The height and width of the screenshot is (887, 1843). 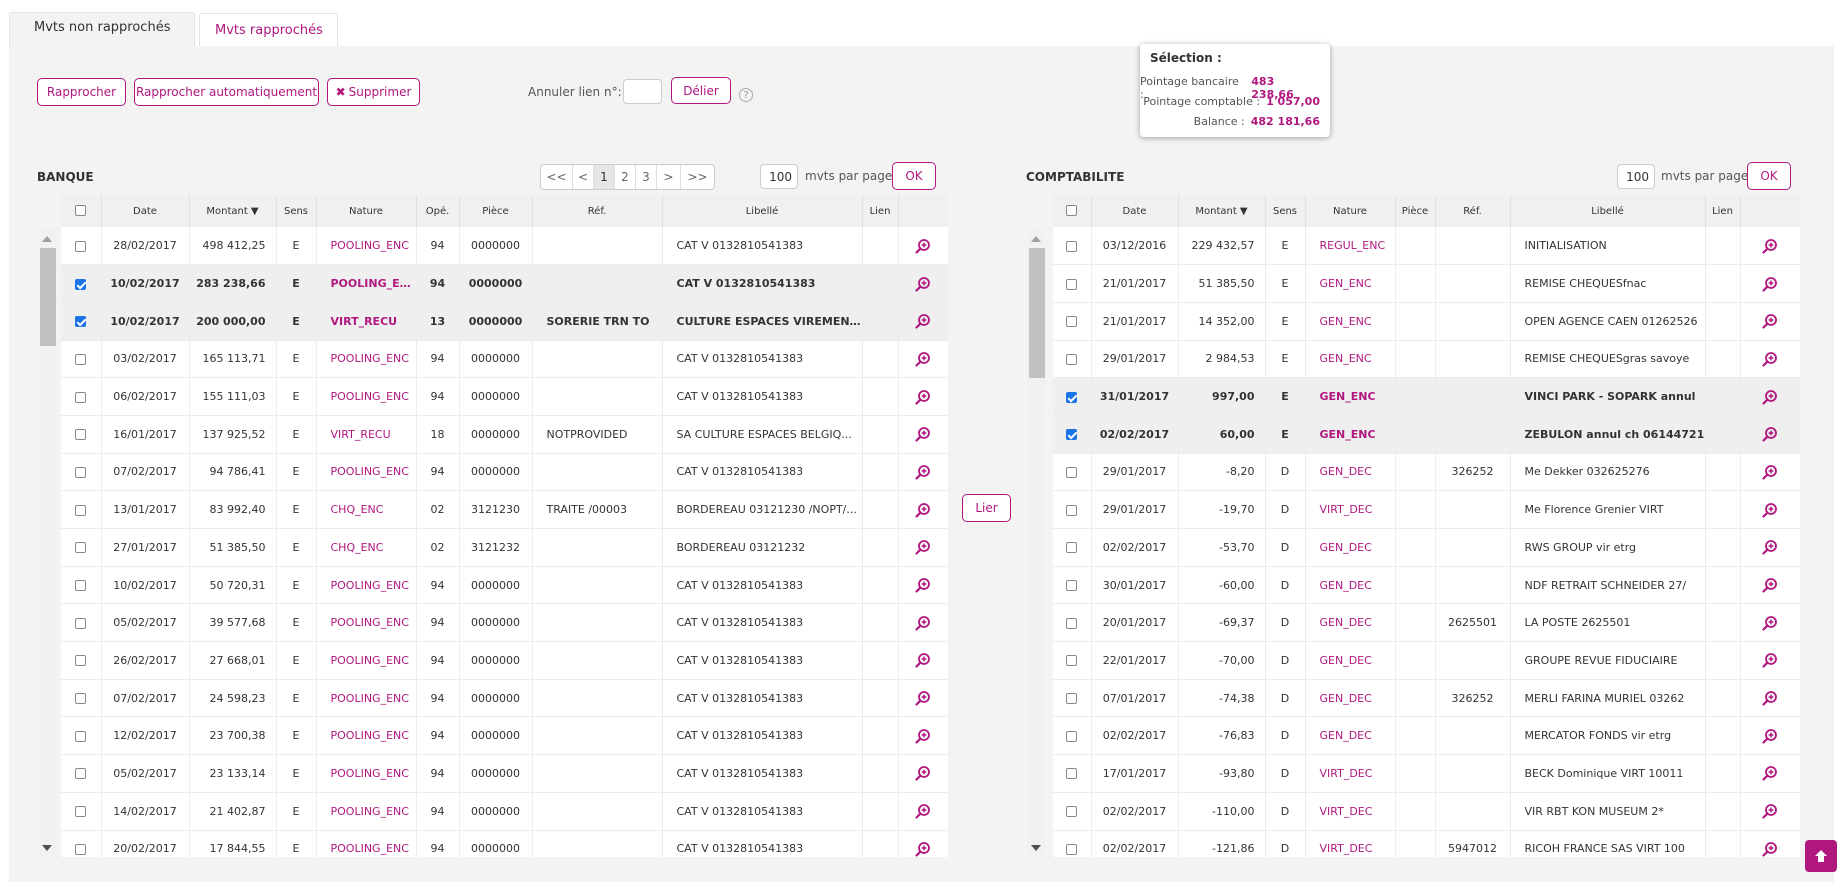 I want to click on col-piece: Pièce, so click(x=496, y=211).